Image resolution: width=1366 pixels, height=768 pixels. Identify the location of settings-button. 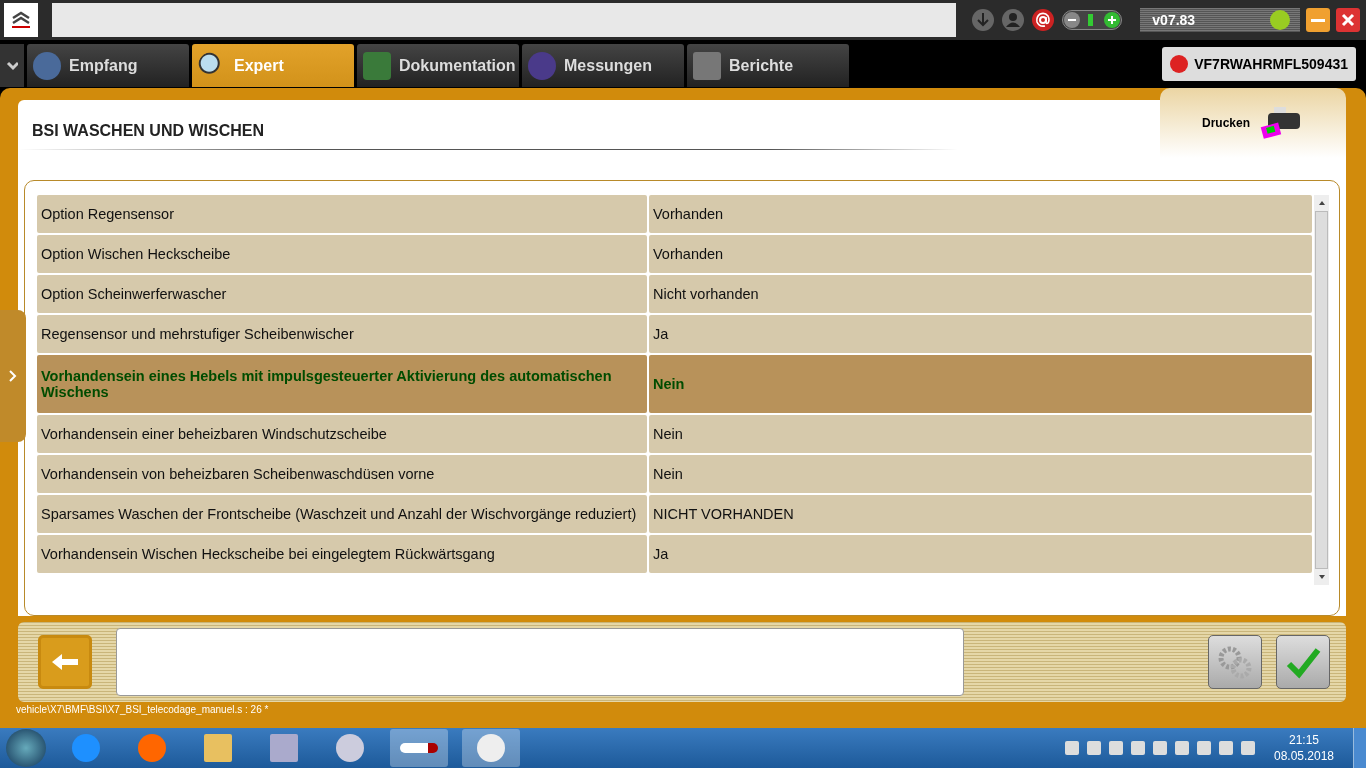
(1235, 662).